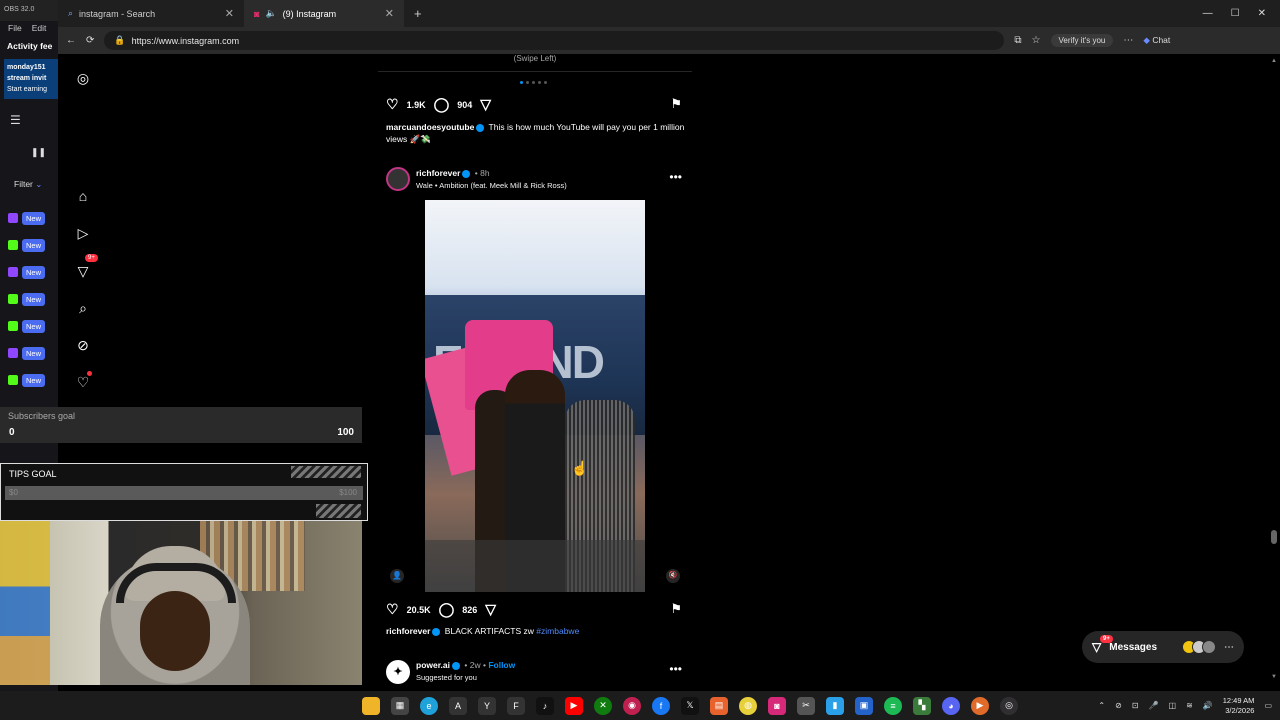 This screenshot has height=720, width=1280. I want to click on chrome-icon: ◍, so click(748, 705).